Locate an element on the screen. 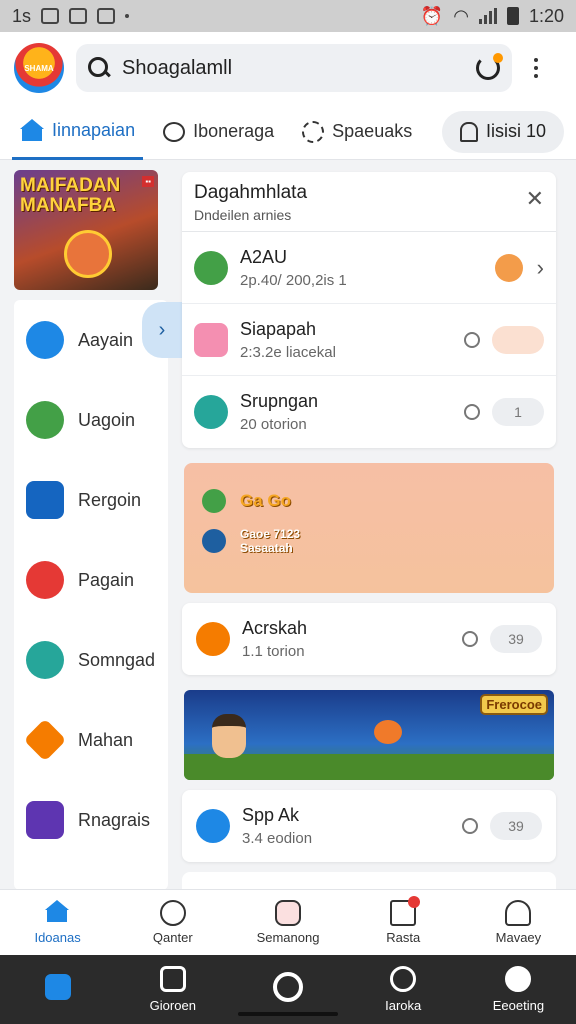 This screenshot has width=576, height=1024. signal-icon is located at coordinates (487, 16).